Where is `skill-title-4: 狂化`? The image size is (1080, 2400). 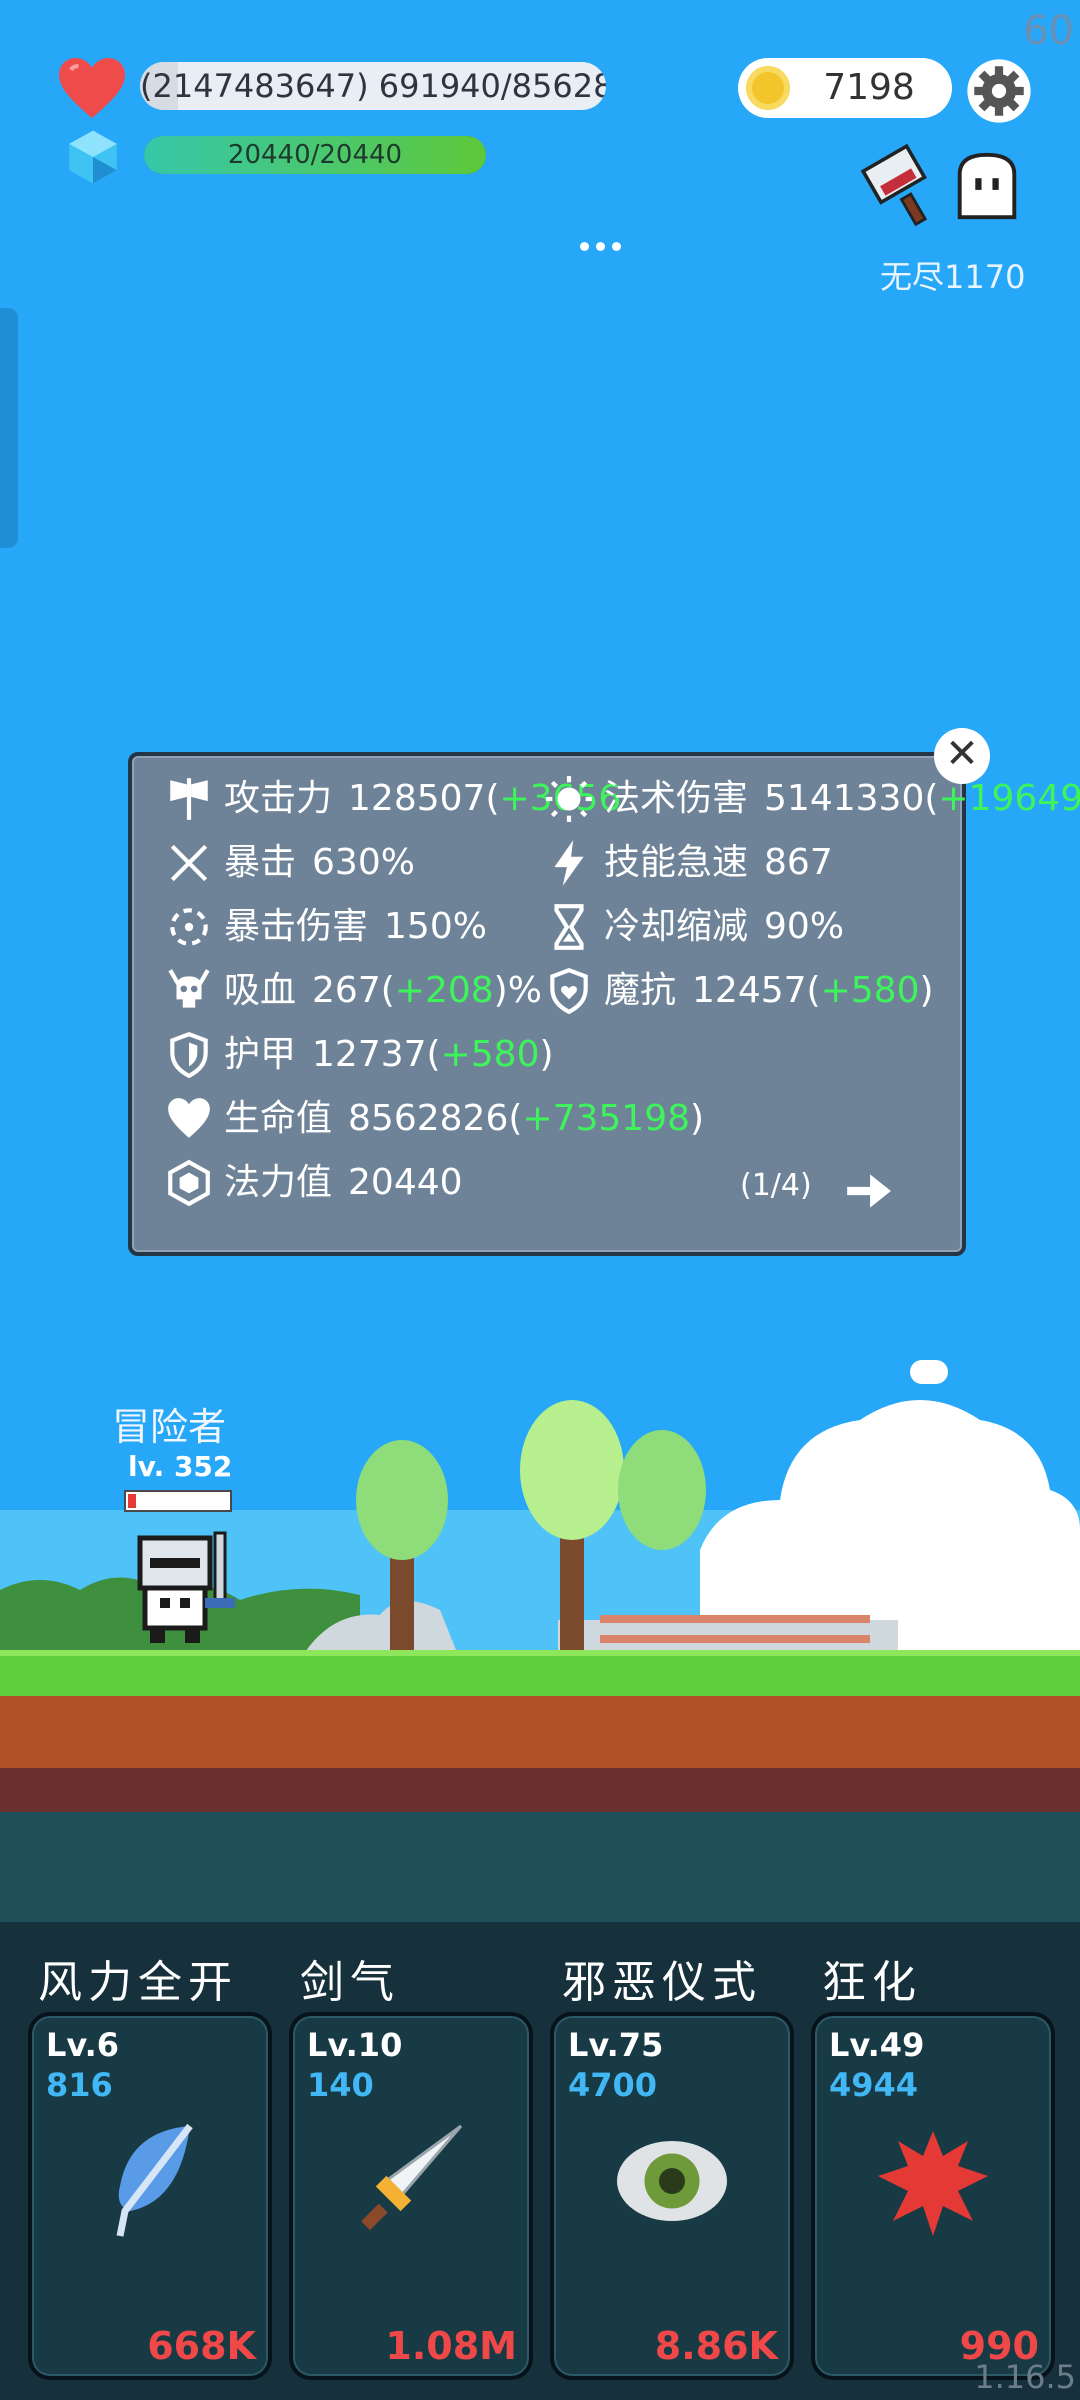 skill-title-4: 狂化 is located at coordinates (872, 1982).